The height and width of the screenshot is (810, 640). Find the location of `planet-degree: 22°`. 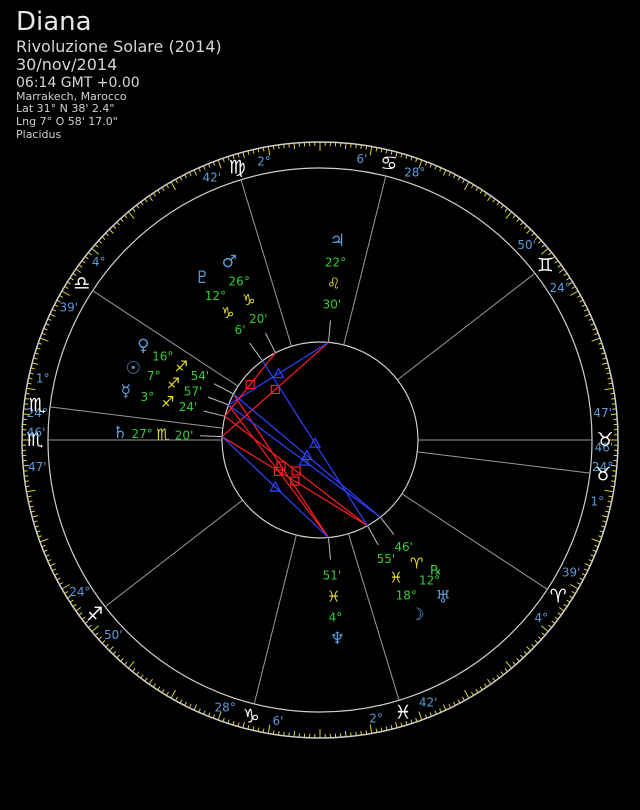

planet-degree: 22° is located at coordinates (335, 263).